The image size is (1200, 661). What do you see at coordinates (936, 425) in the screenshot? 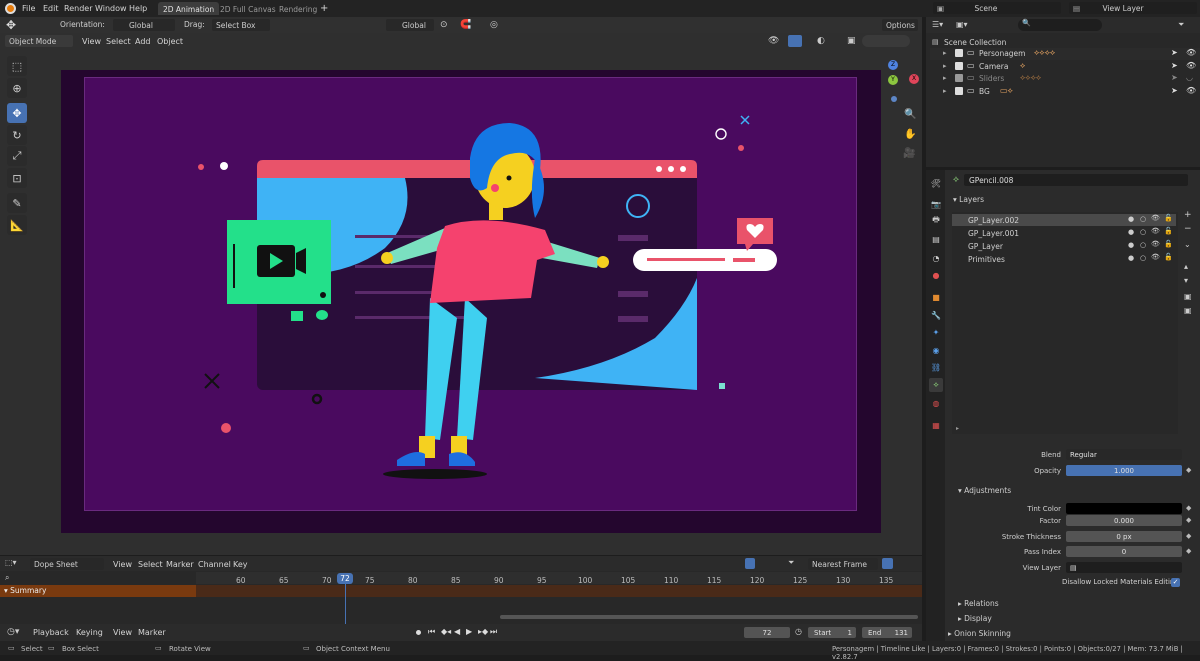
I see `texture-tab-icon: ▦` at bounding box center [936, 425].